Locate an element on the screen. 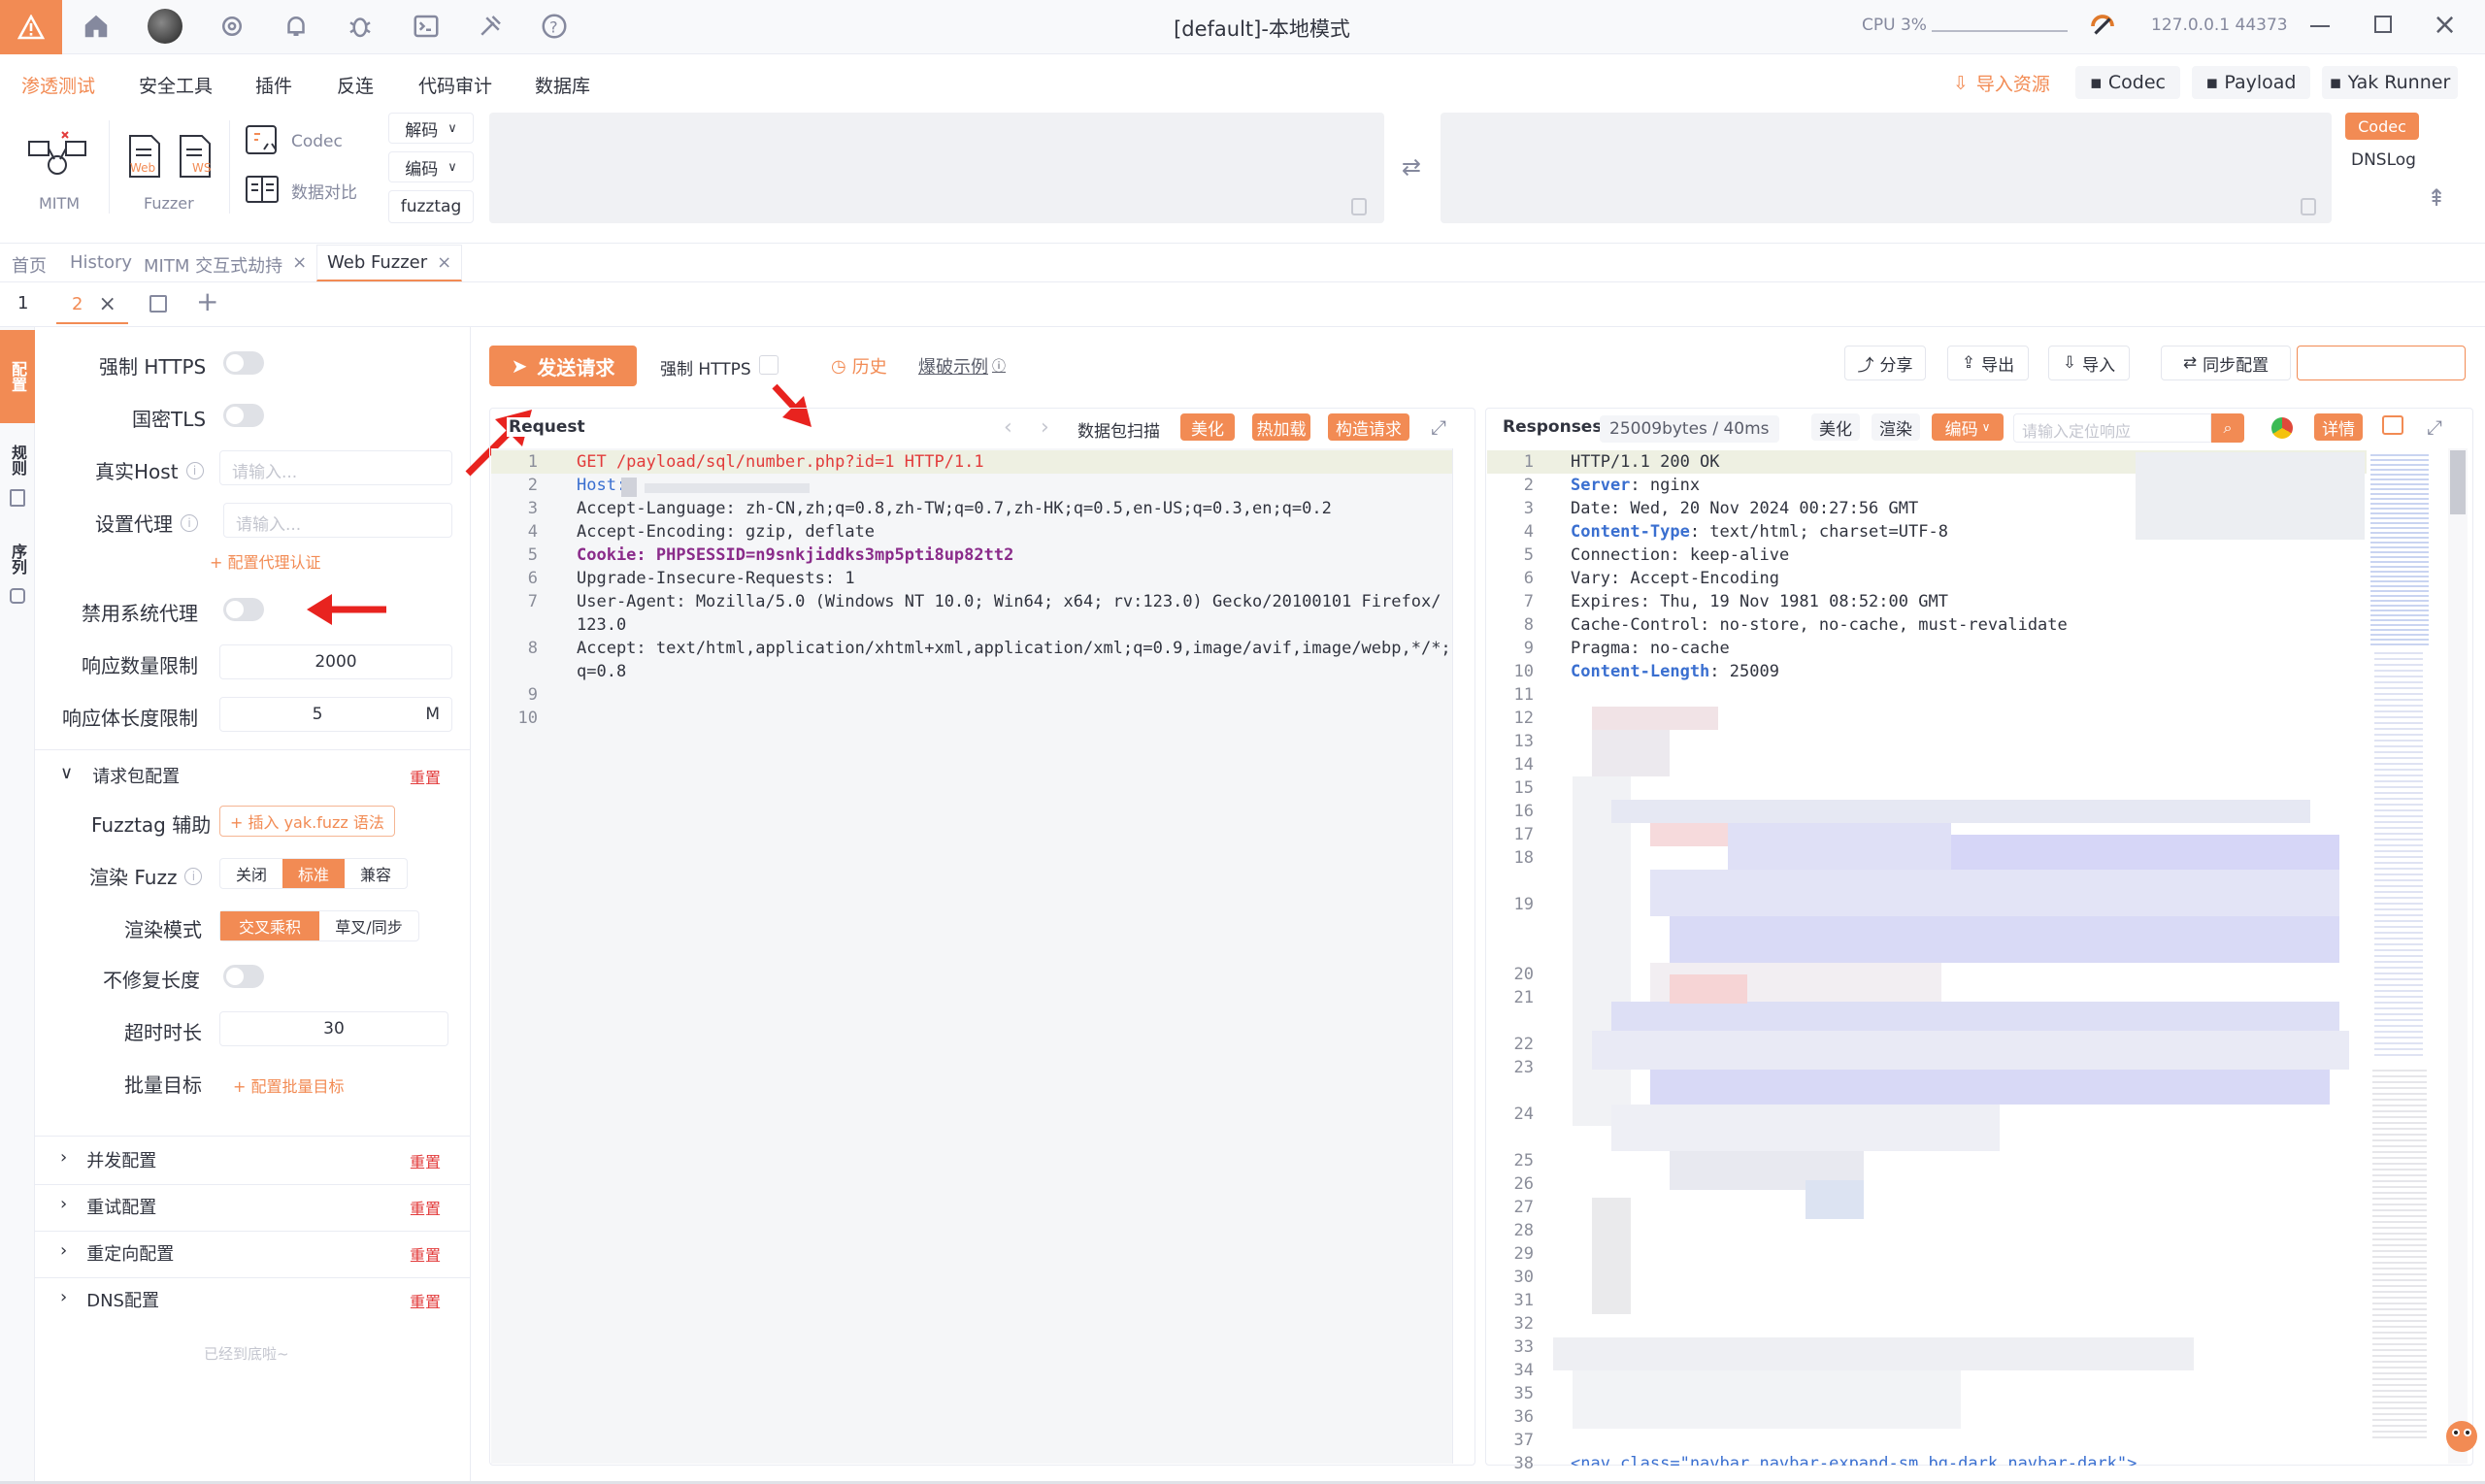 Image resolution: width=2485 pixels, height=1484 pixels. restore-icon is located at coordinates (2383, 24).